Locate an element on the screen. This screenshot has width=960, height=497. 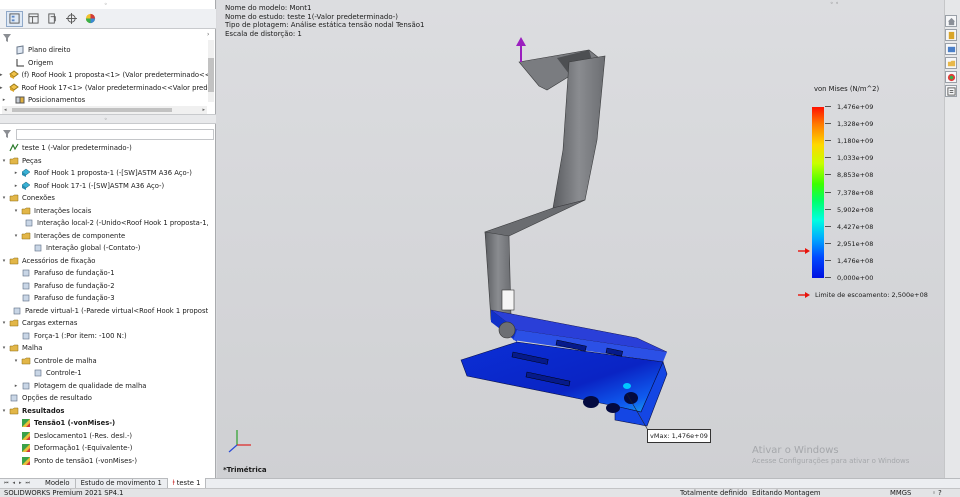
item-icon is located at coordinates (37, 373).